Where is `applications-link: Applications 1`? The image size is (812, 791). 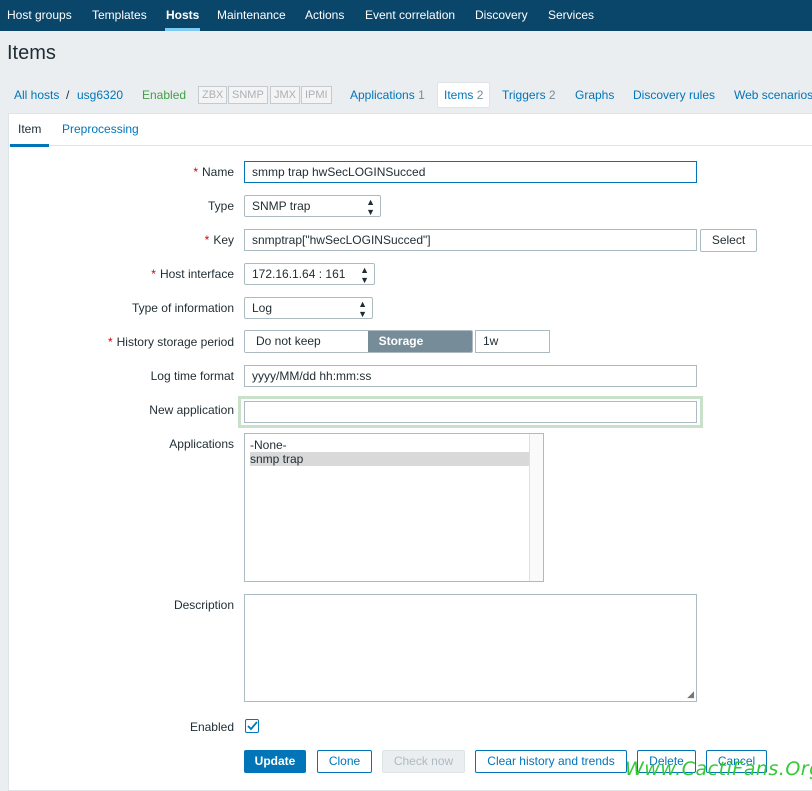 applications-link: Applications 1 is located at coordinates (387, 95).